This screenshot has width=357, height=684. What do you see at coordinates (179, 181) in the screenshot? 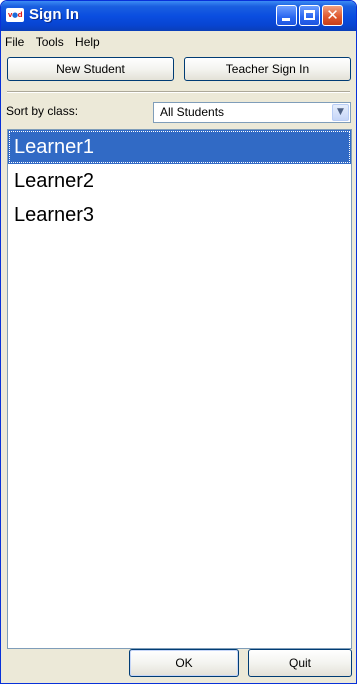
I see `student-list-item: Learner2` at bounding box center [179, 181].